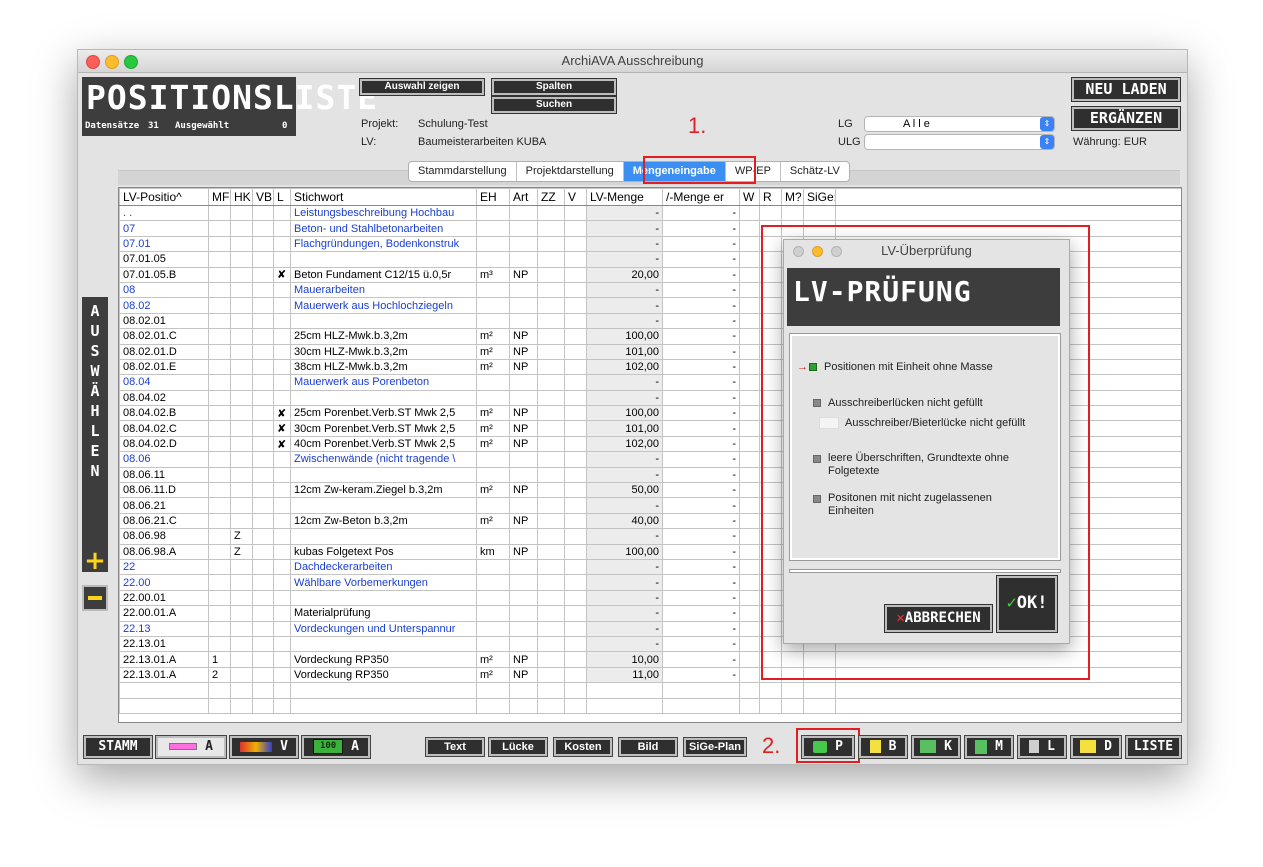 Image resolution: width=1263 pixels, height=867 pixels. Describe the element at coordinates (701, 197) in the screenshot. I see `col-header-menge-er: /-Menge er` at that location.